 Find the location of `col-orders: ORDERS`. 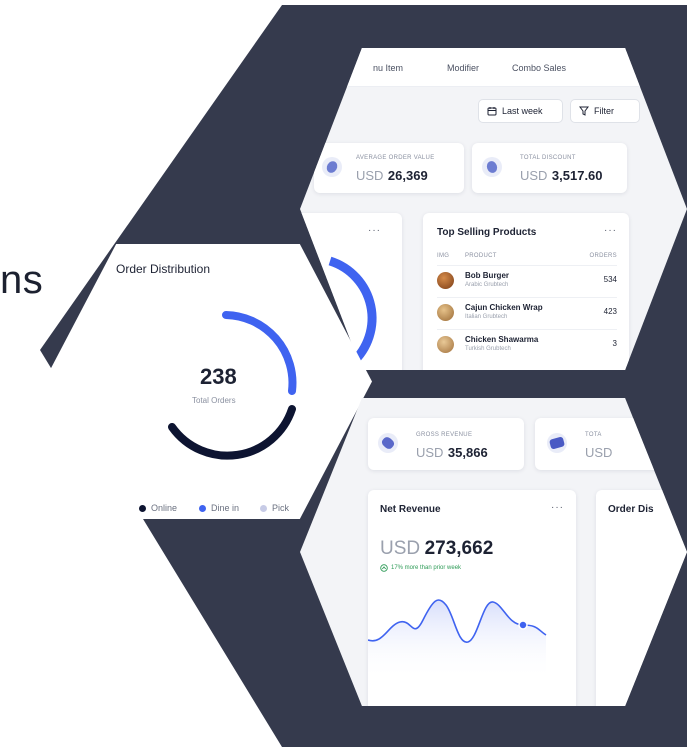

col-orders: ORDERS is located at coordinates (603, 256).